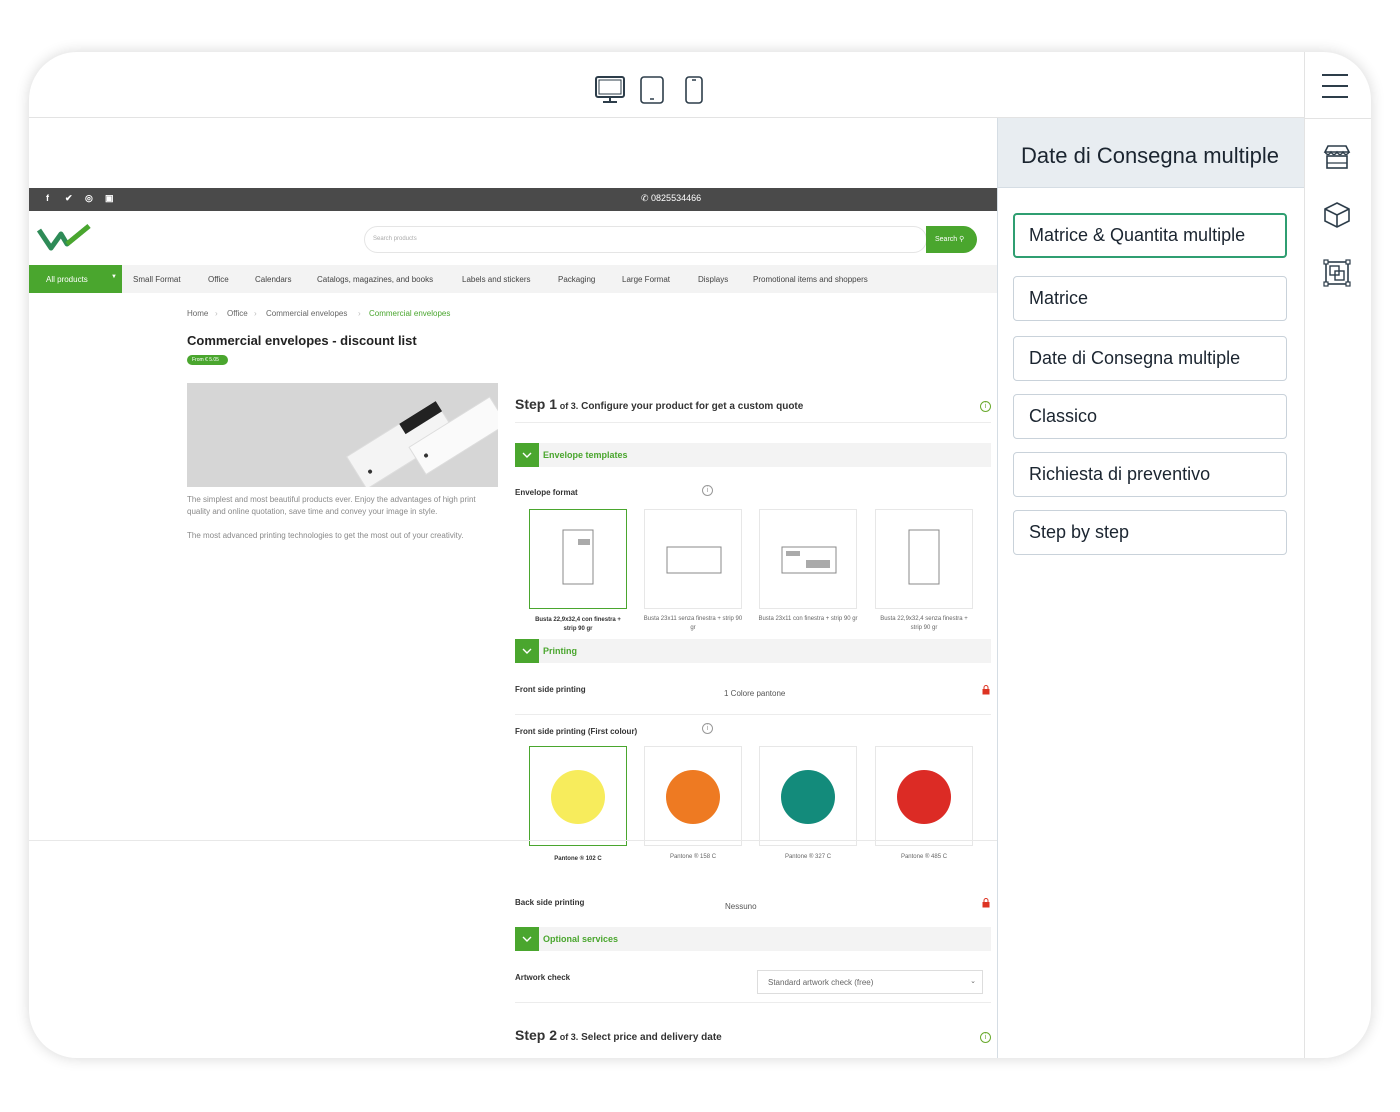  Describe the element at coordinates (808, 857) in the screenshot. I see `colour-caption: Pantone ® 327 C` at that location.